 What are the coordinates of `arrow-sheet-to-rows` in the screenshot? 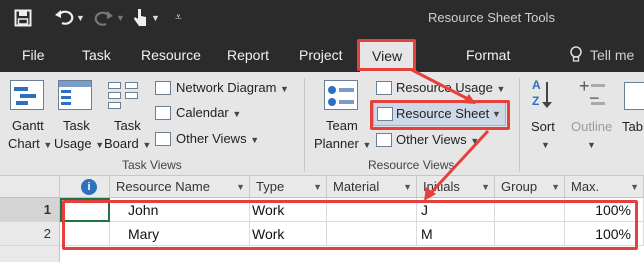 It's located at (458, 163).